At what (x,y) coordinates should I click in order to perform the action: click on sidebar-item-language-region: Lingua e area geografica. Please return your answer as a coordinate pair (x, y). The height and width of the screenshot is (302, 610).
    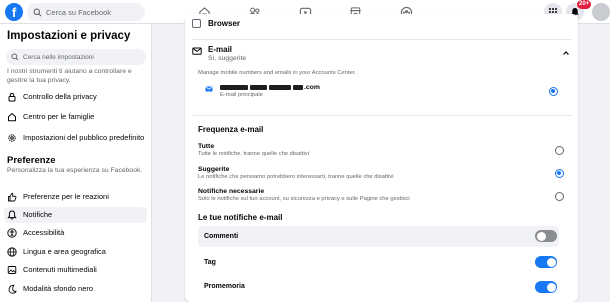
    Looking at the image, I should click on (75, 252).